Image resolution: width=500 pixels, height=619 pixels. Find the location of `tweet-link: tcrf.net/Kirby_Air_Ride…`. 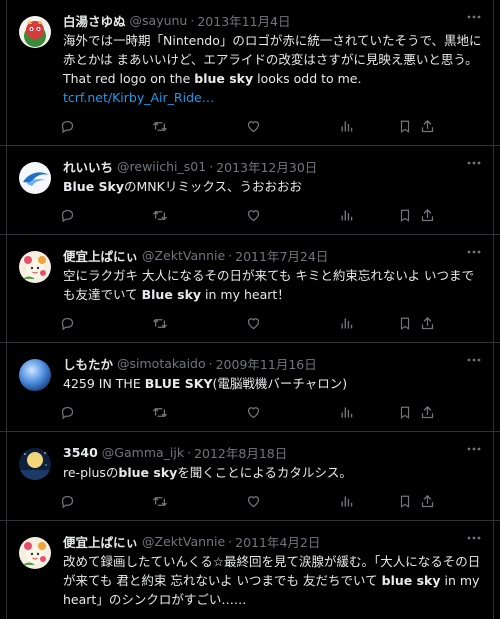

tweet-link: tcrf.net/Kirby_Air_Ride… is located at coordinates (273, 97).